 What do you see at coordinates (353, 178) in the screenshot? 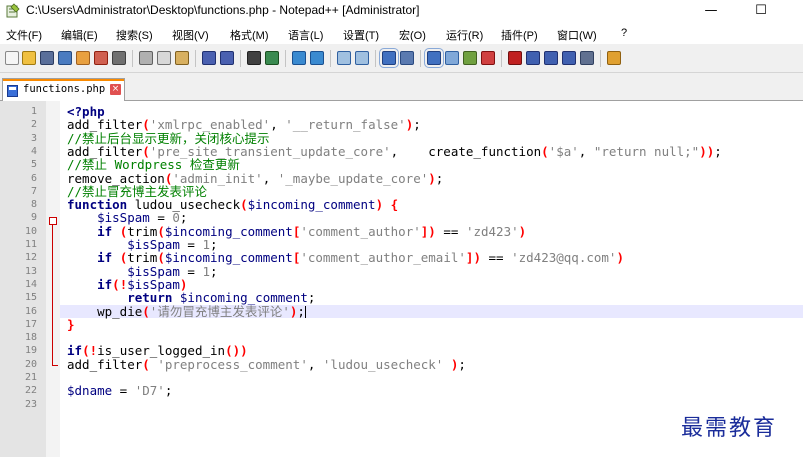
I see `code-string: '_maybe_update_core'` at bounding box center [353, 178].